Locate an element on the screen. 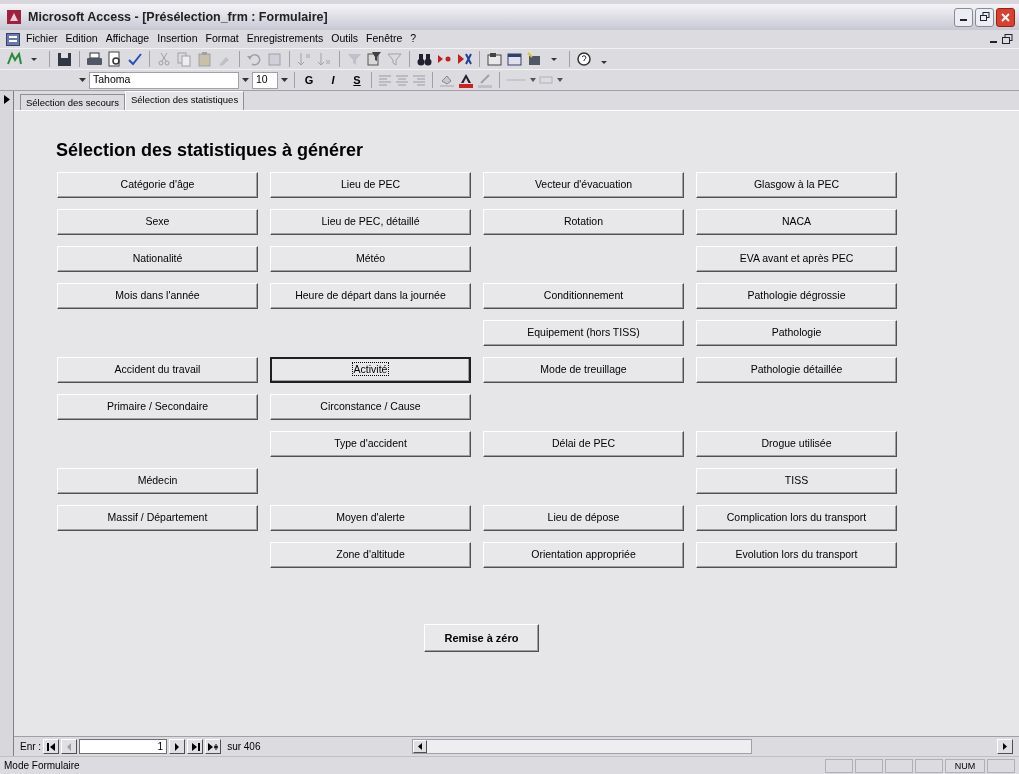  menu-item: Fichier is located at coordinates (42, 39).